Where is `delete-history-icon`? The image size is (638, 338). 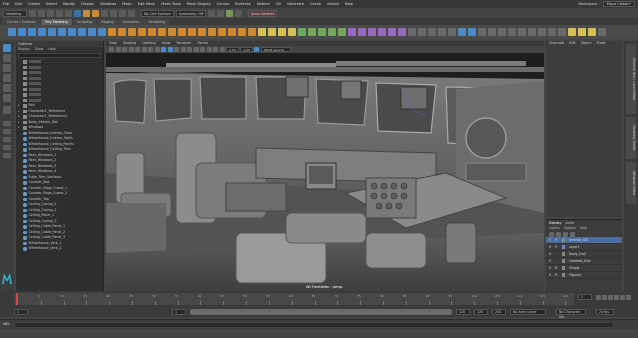 delete-history-icon is located at coordinates (412, 32).